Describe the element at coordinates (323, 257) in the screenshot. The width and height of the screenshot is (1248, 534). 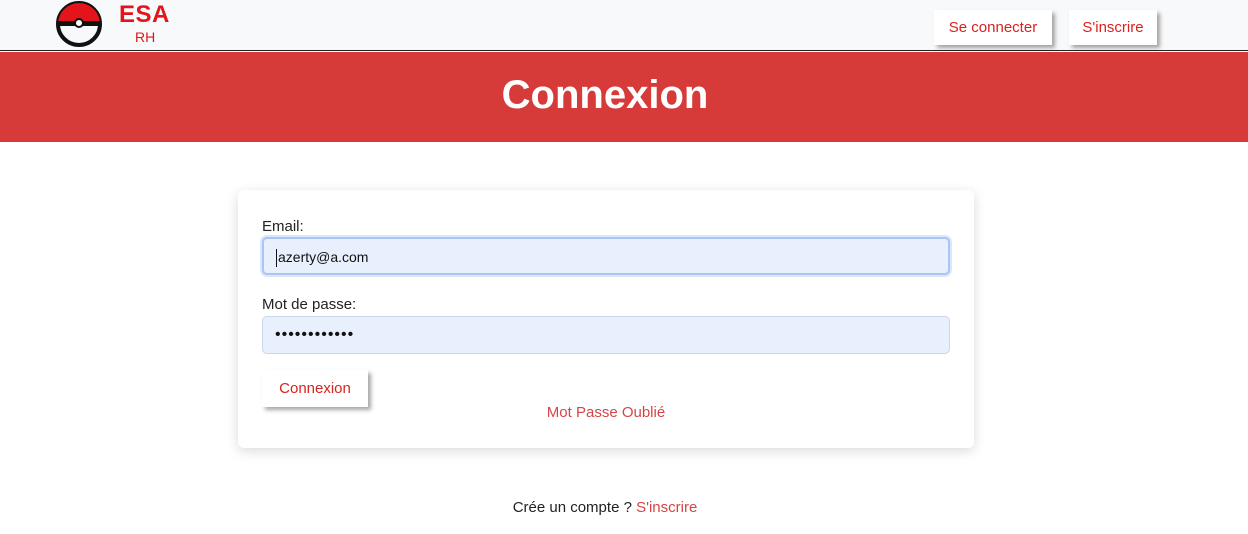
I see `email-value: azerty@a.com` at that location.